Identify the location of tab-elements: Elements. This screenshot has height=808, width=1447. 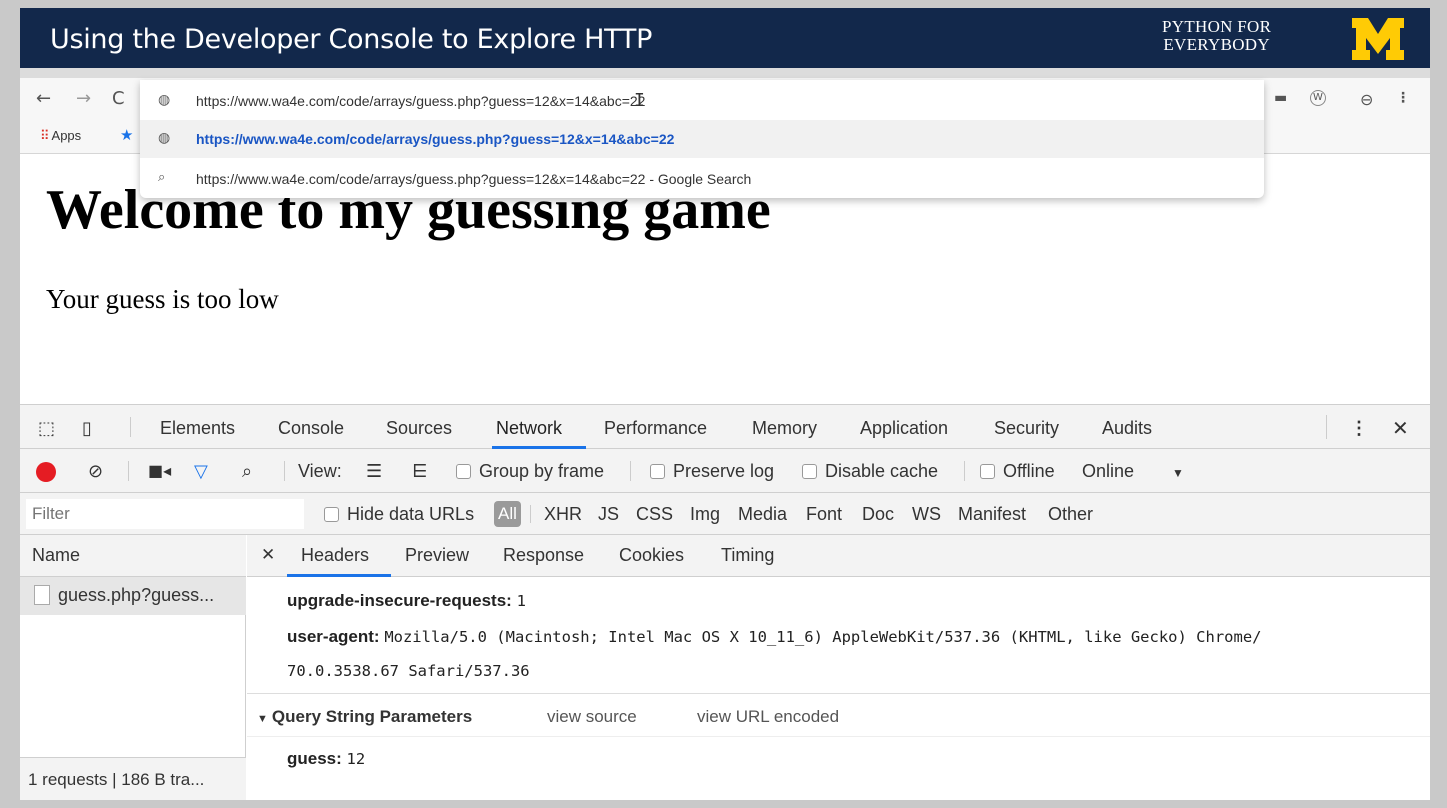
(197, 428).